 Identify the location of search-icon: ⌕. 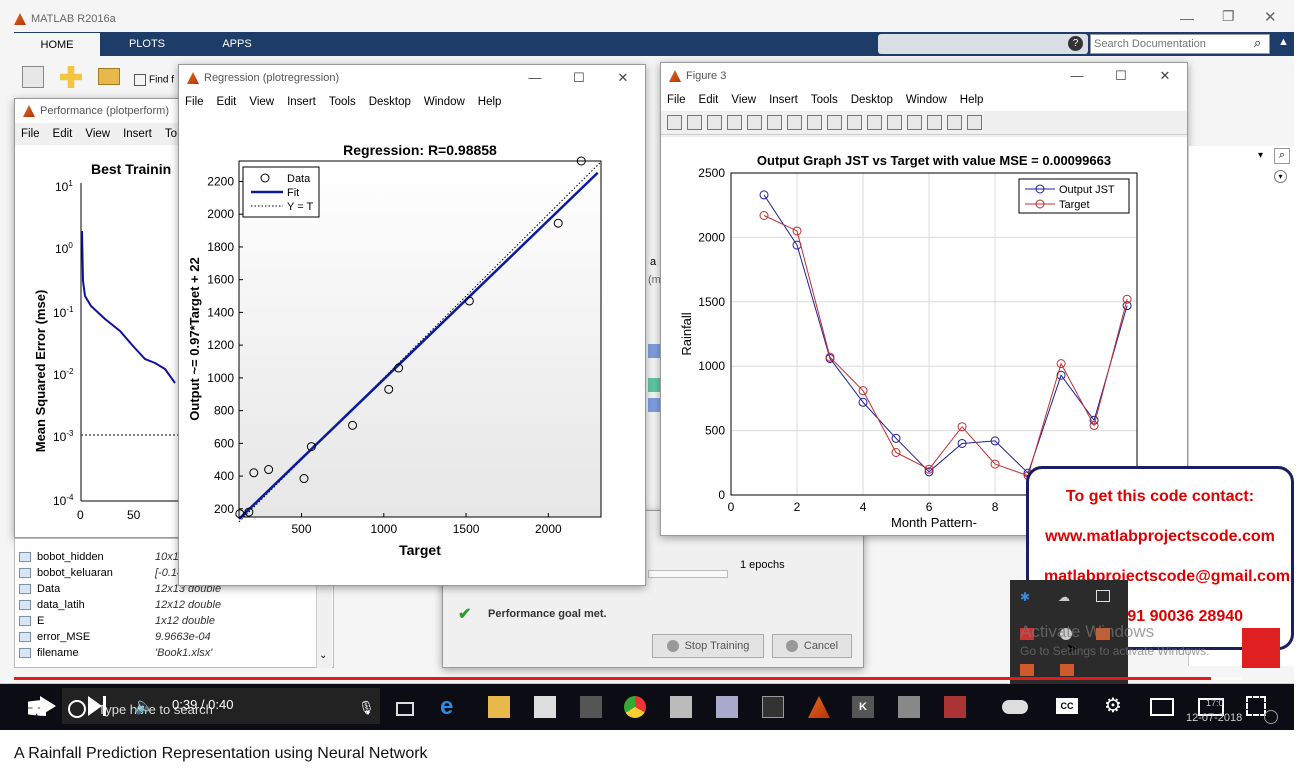
(1257, 43).